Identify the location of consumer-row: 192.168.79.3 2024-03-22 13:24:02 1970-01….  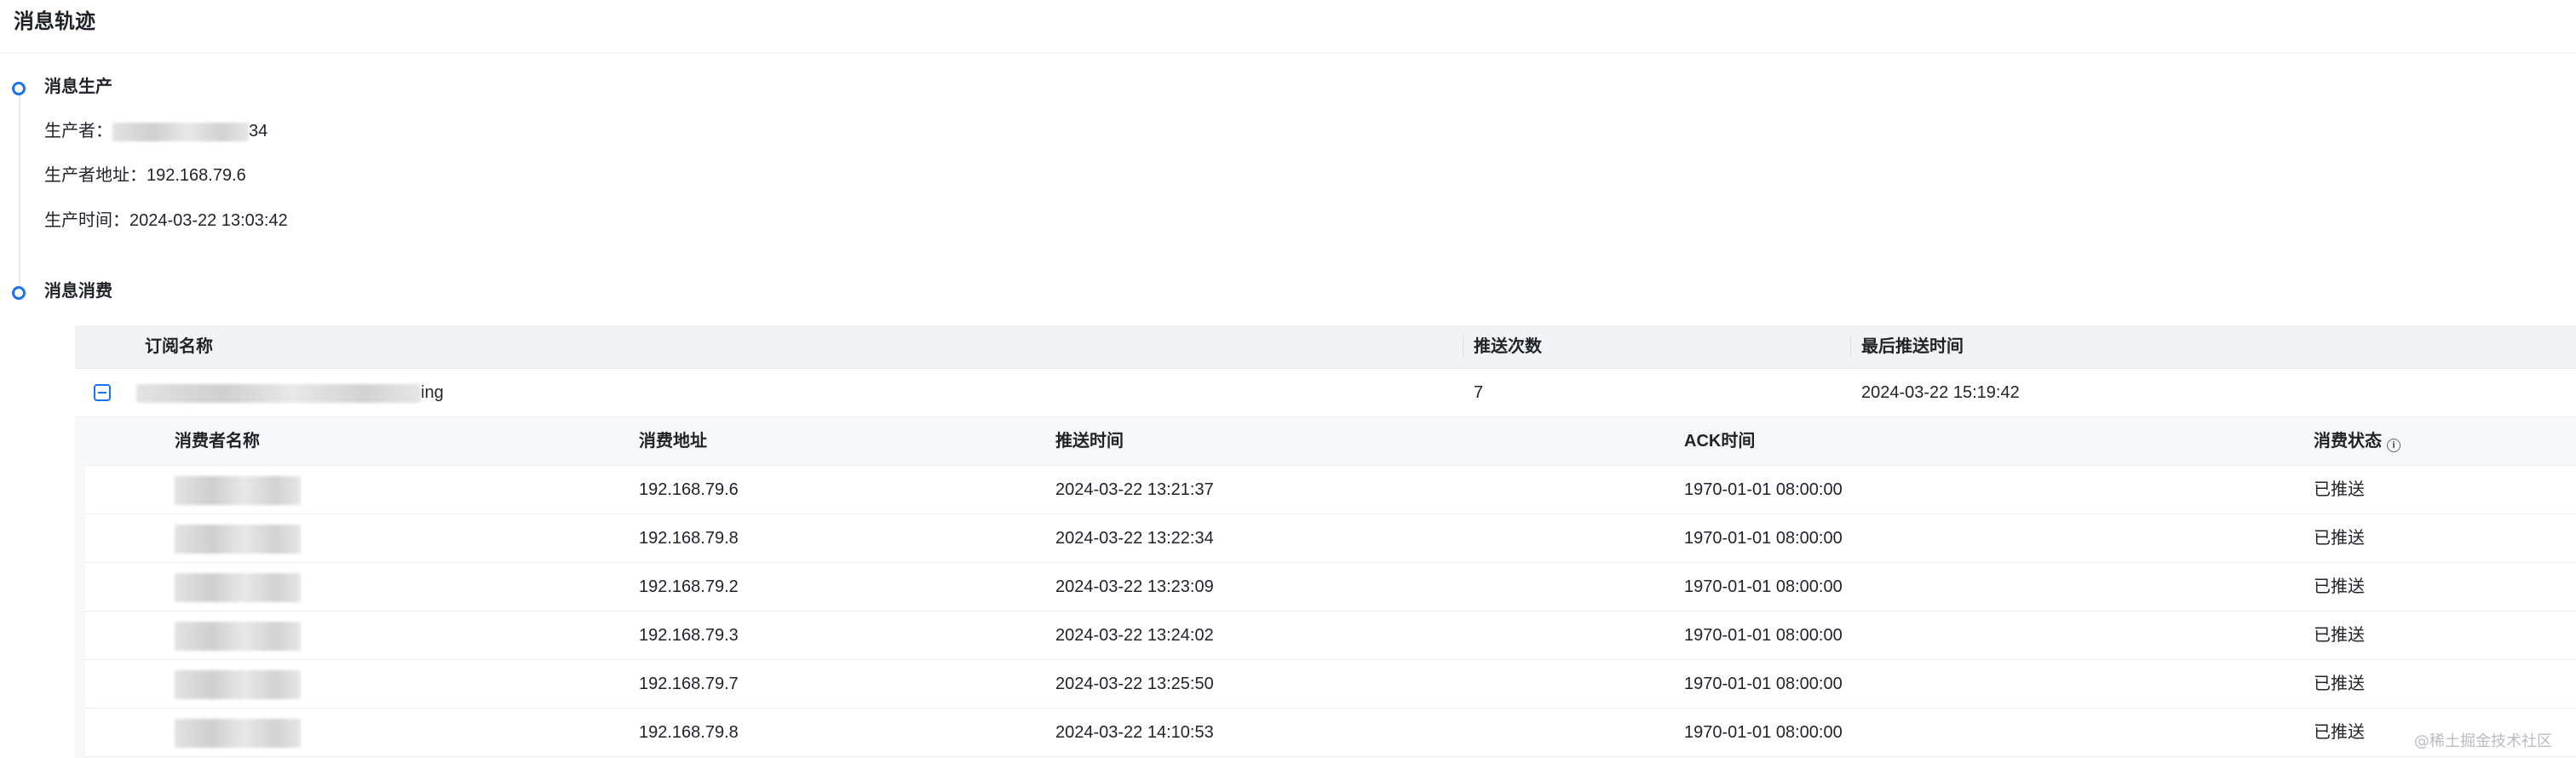
(1331, 636).